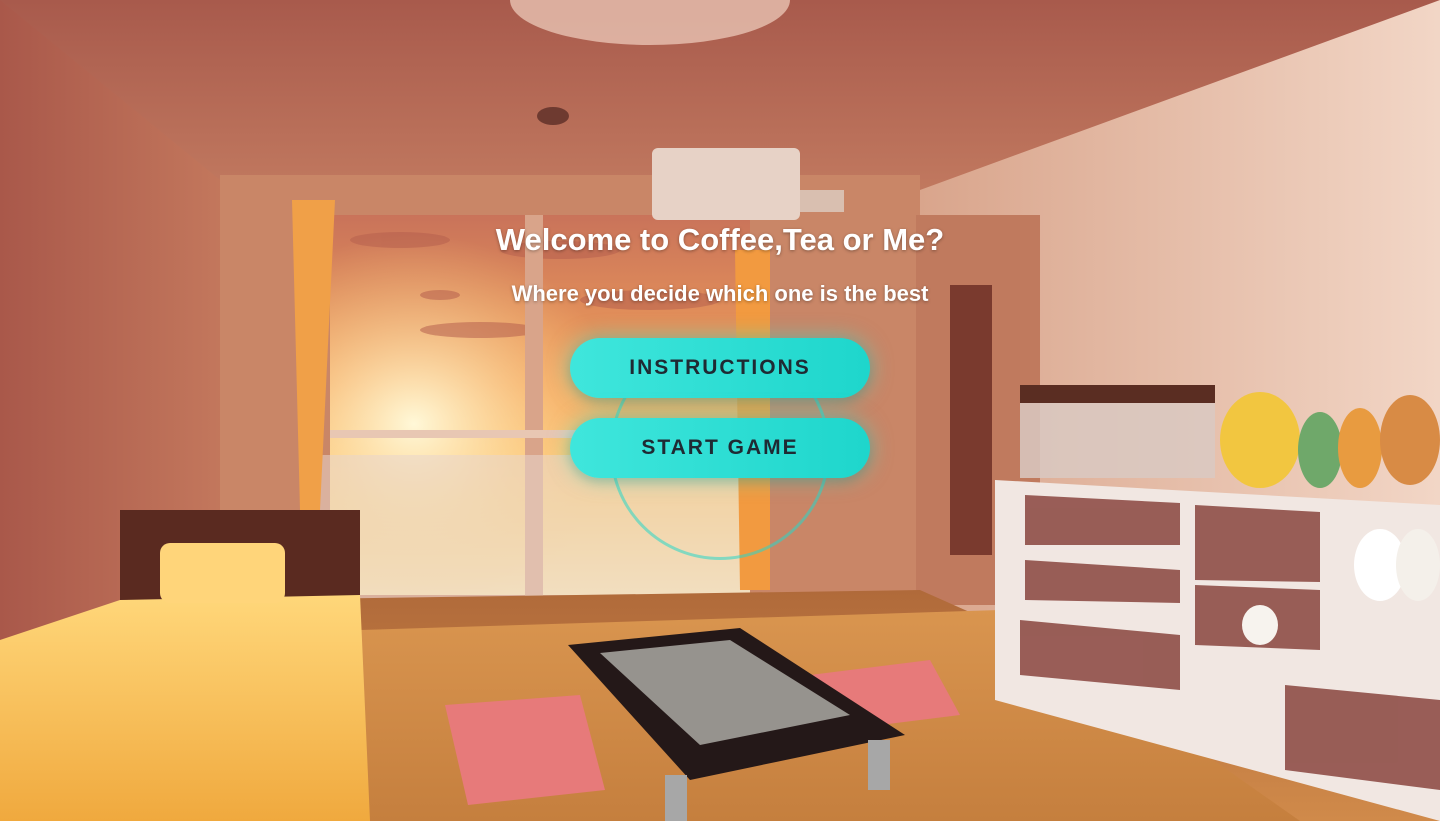 This screenshot has width=1440, height=821. What do you see at coordinates (720, 239) in the screenshot?
I see `game-title: Welcome to Coffee,Tea or Me?` at bounding box center [720, 239].